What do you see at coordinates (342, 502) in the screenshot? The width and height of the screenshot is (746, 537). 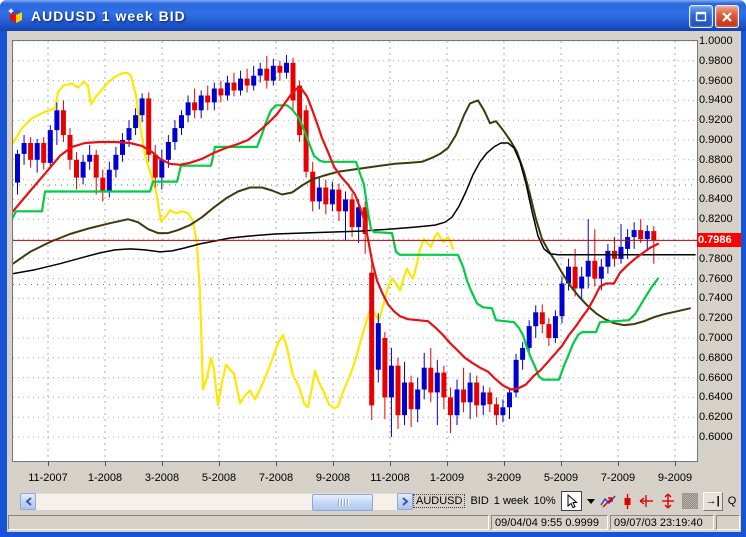 I see `scrollbar-thumb` at bounding box center [342, 502].